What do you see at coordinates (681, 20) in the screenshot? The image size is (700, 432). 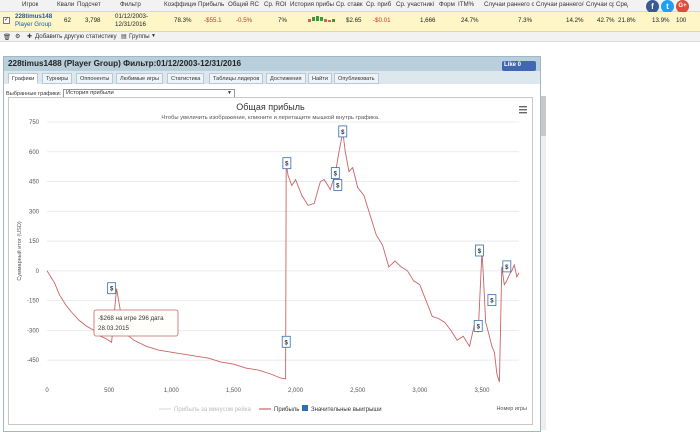 I see `cell-extra2: 100` at bounding box center [681, 20].